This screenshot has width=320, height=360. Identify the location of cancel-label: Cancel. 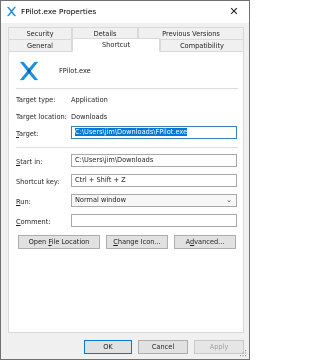
(163, 347).